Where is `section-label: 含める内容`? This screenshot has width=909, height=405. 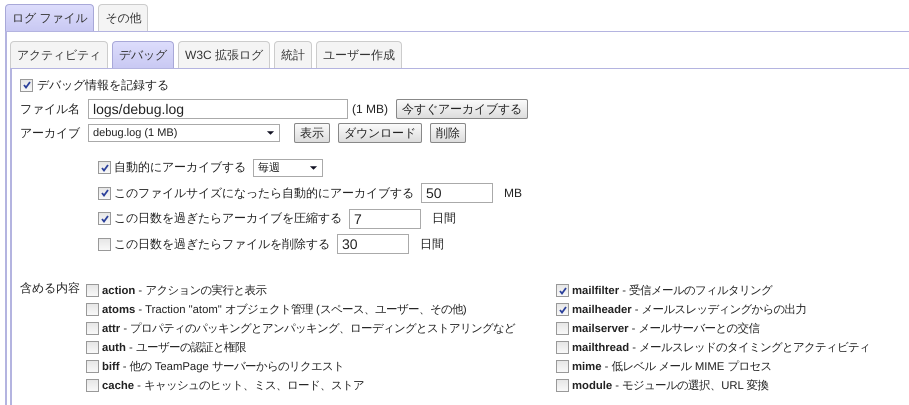
section-label: 含める内容 is located at coordinates (50, 288).